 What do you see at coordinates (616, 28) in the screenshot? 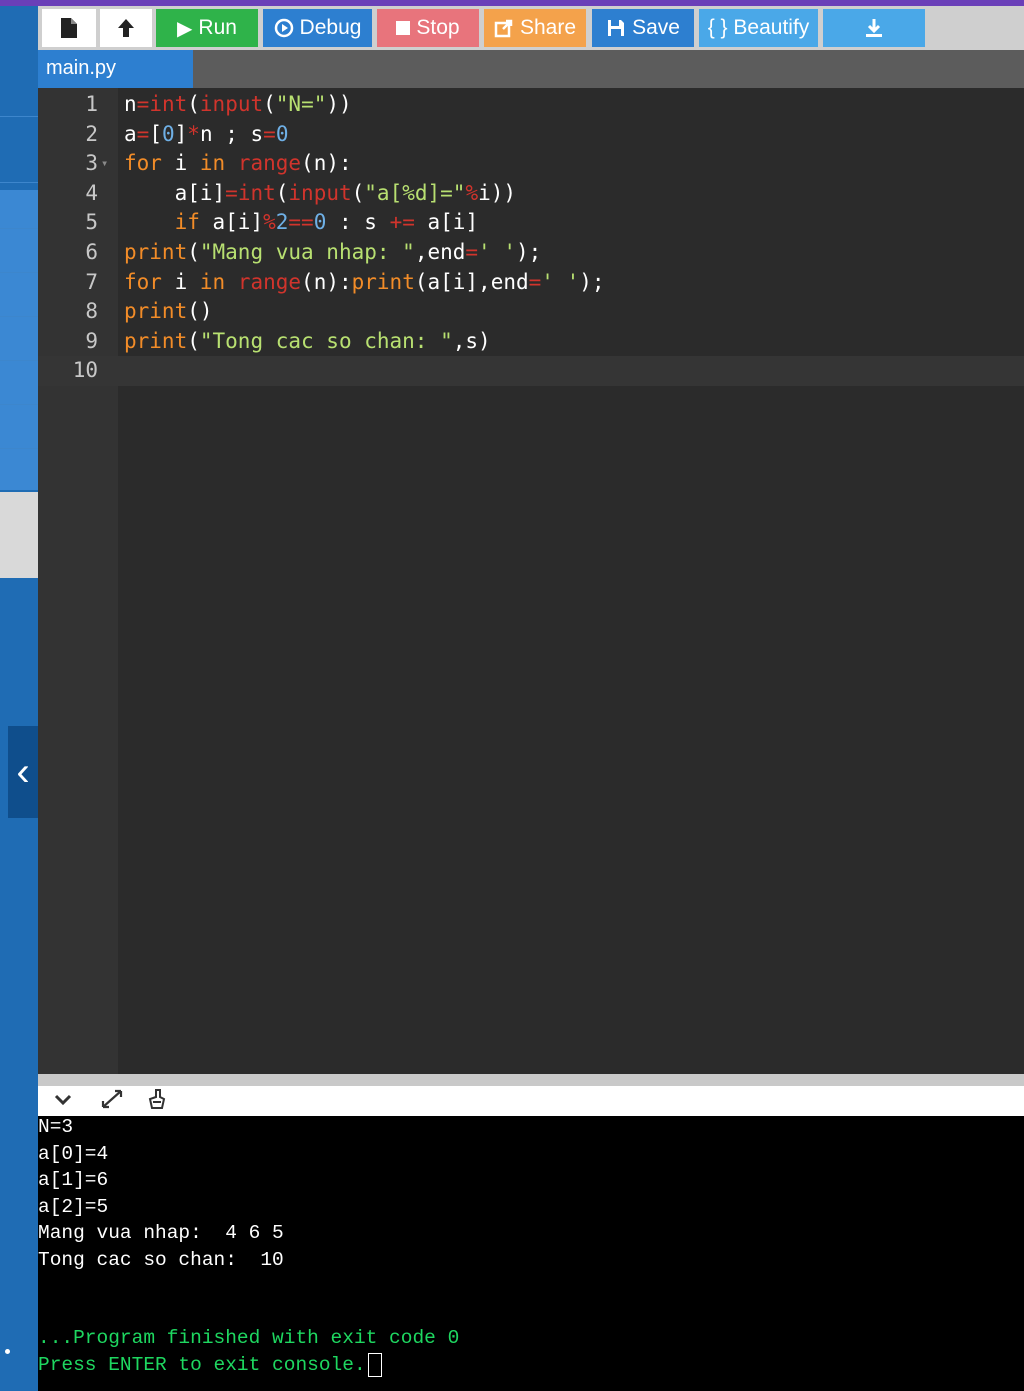
I see `floppy-disk-icon` at bounding box center [616, 28].